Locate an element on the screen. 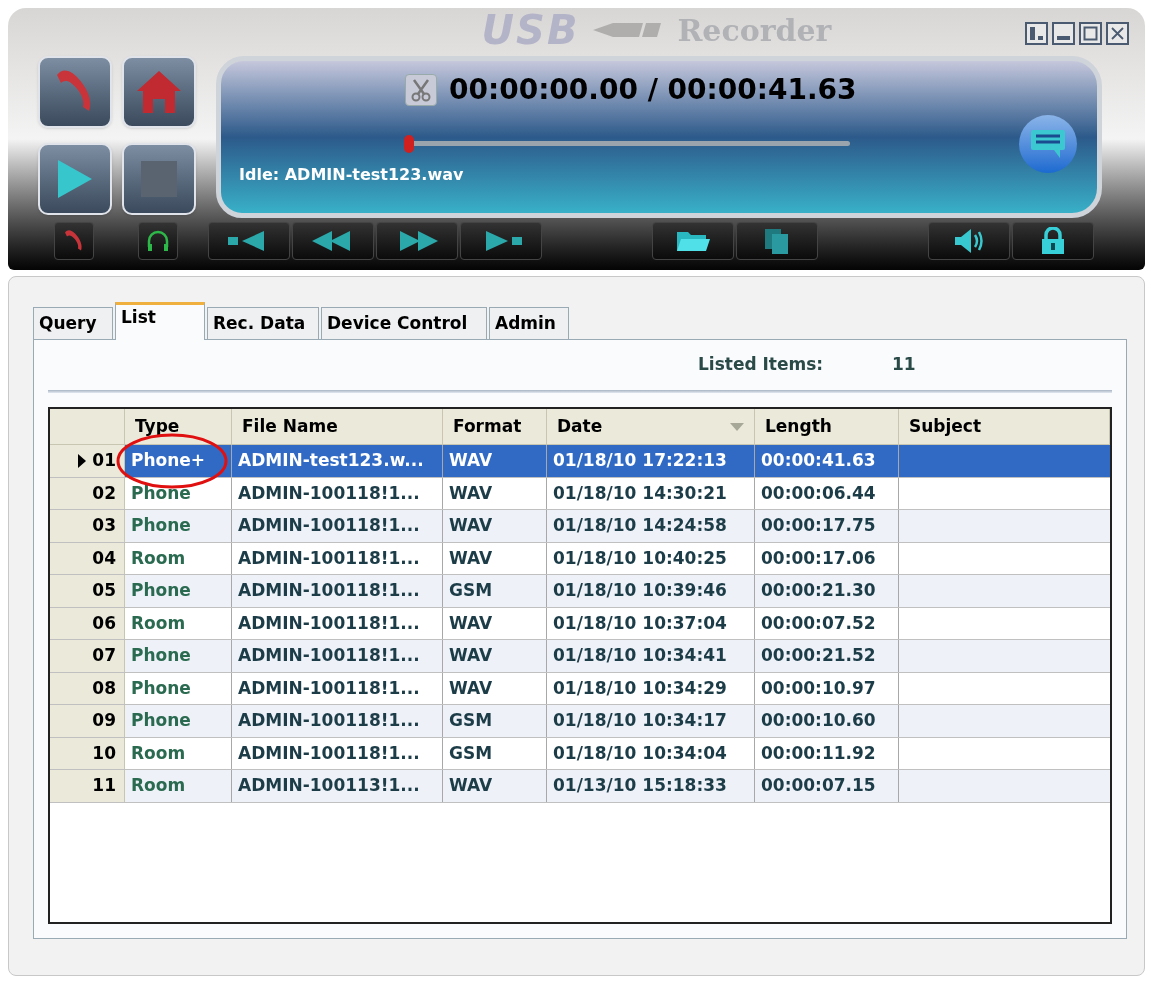 This screenshot has width=1151, height=983. table-row: 01 Phone+ ADMIN-test123.w... WAV 01/18/10 17:22:13 00:00:41.63 is located at coordinates (580, 461).